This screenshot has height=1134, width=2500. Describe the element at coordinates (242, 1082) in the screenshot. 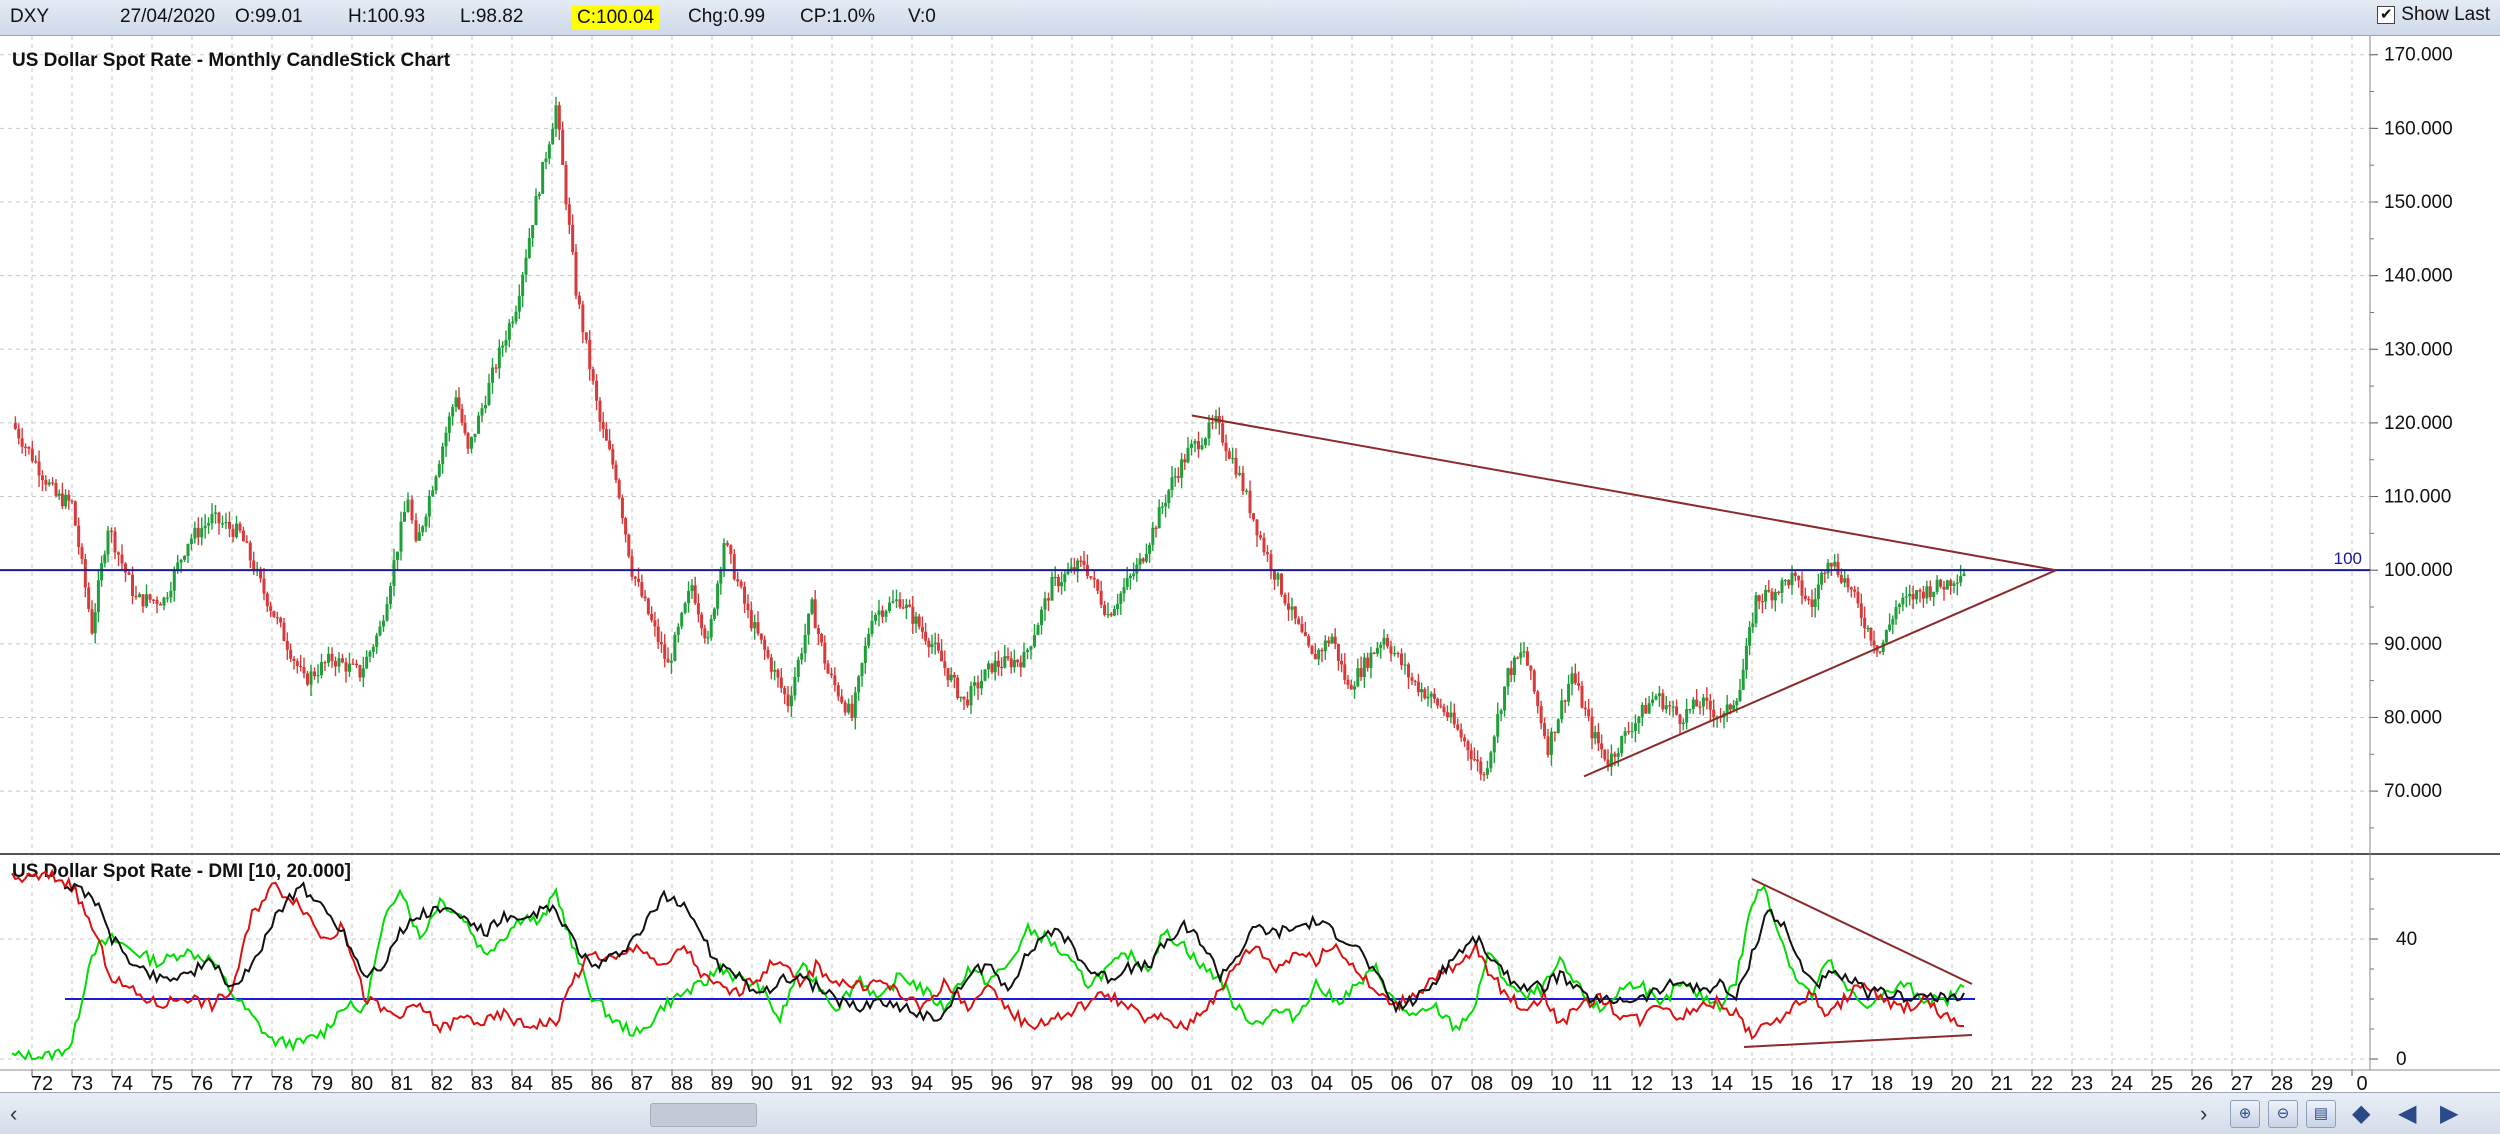

I see `x-tick-label: 77` at that location.